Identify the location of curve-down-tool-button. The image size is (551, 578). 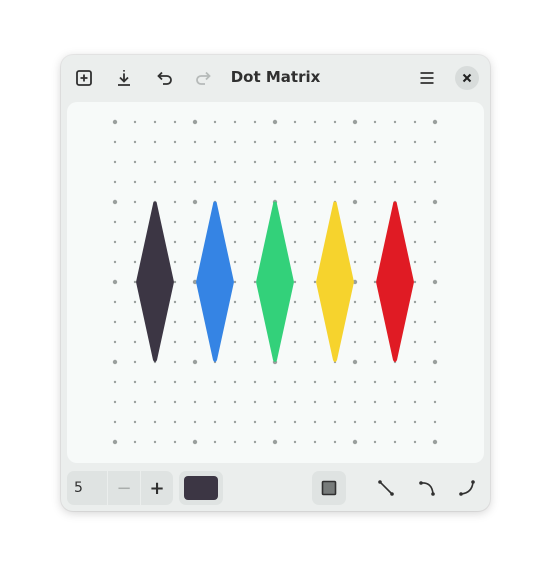
(427, 488).